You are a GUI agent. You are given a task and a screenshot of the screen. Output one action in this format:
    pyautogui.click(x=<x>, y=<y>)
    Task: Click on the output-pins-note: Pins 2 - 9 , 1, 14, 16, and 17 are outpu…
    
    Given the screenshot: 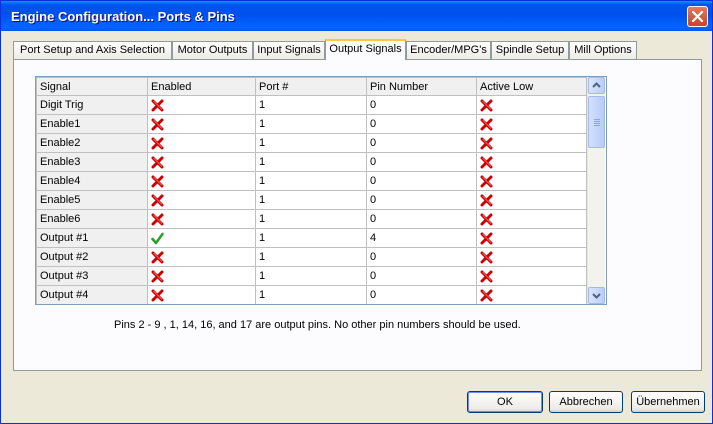 What is the action you would take?
    pyautogui.click(x=317, y=325)
    